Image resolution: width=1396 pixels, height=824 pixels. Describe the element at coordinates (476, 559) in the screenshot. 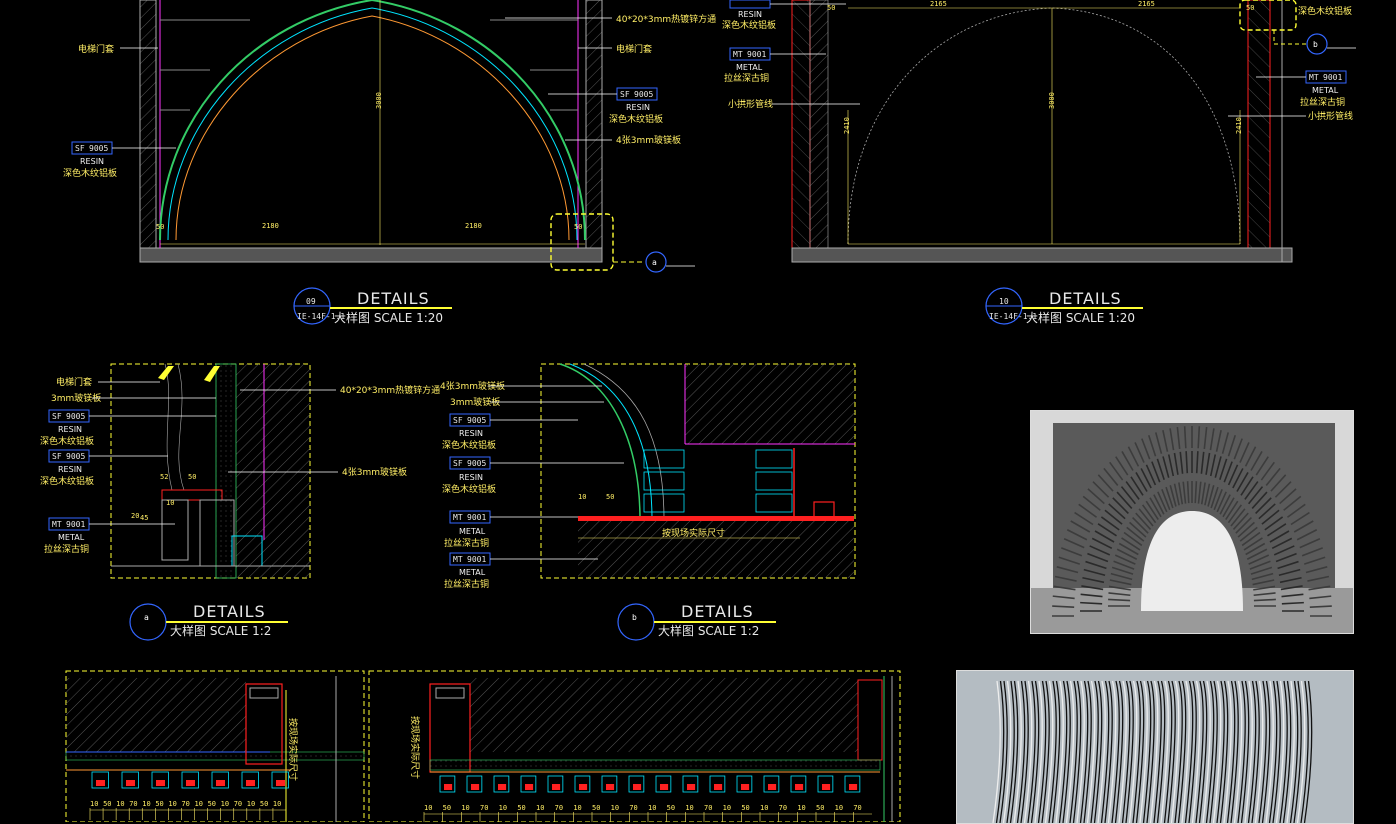

I see `db-label-mt-num-2: 9001` at that location.